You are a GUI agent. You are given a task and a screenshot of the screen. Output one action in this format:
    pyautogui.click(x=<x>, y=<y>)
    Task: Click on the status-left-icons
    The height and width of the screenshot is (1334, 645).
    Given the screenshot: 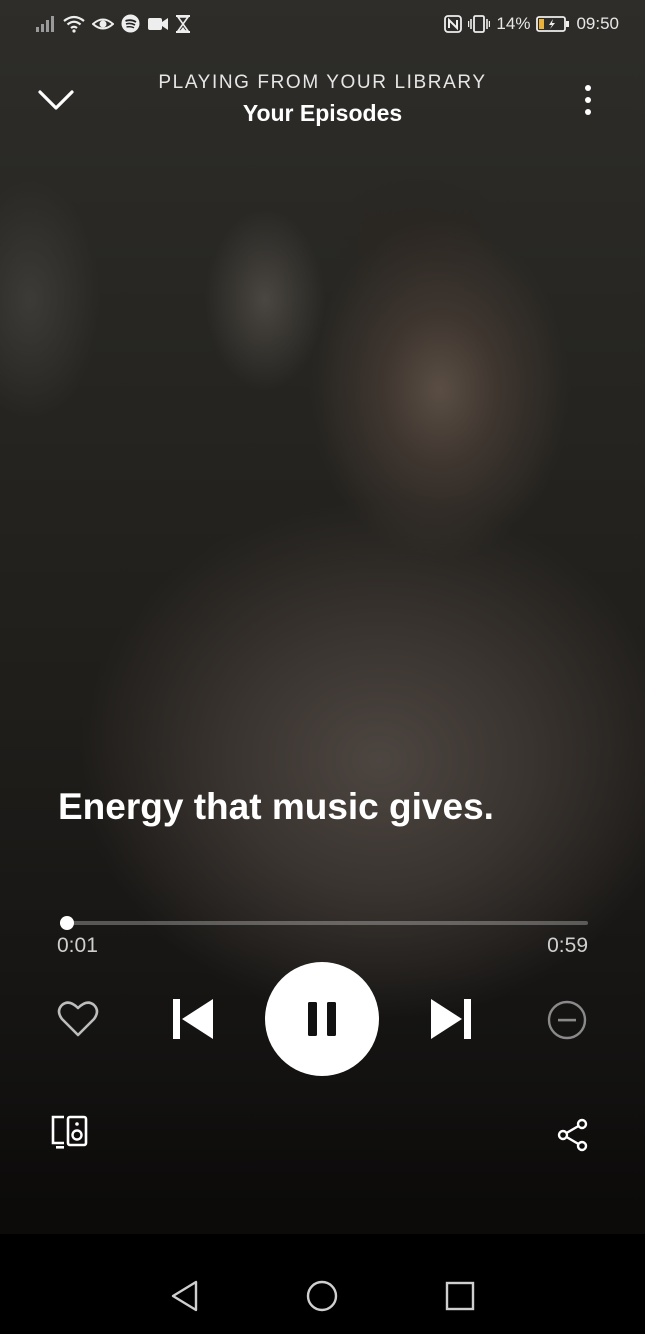 What is the action you would take?
    pyautogui.click(x=113, y=23)
    